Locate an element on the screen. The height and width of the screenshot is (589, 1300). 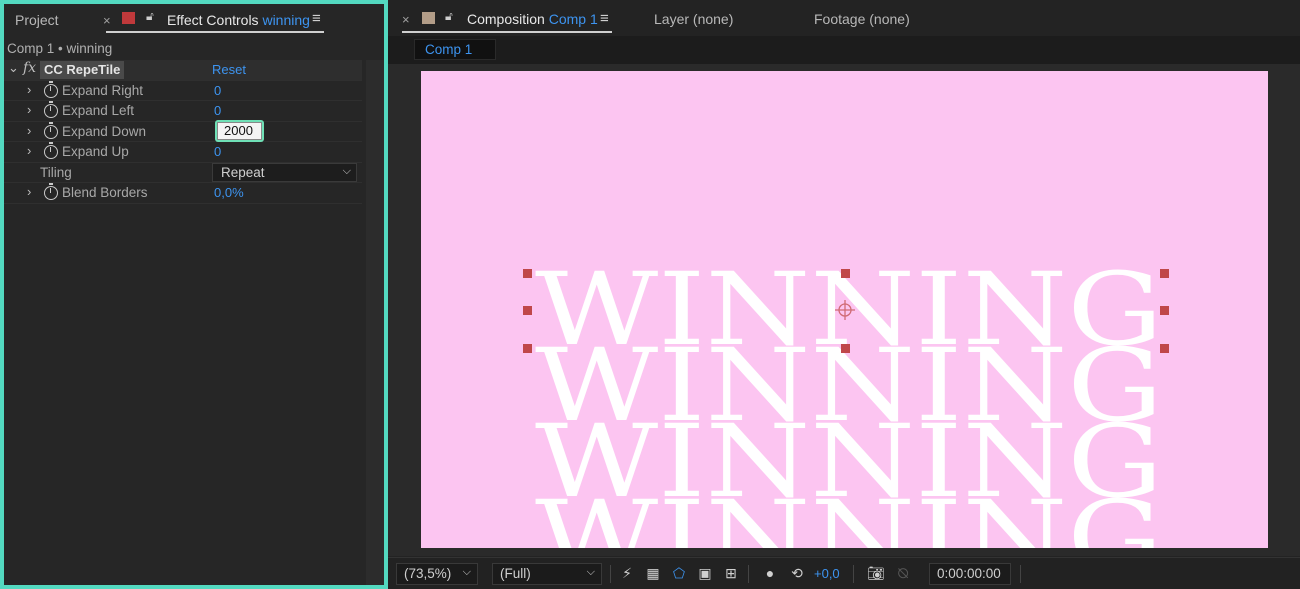
guides-grid-icon: ⊞ is located at coordinates (731, 573).